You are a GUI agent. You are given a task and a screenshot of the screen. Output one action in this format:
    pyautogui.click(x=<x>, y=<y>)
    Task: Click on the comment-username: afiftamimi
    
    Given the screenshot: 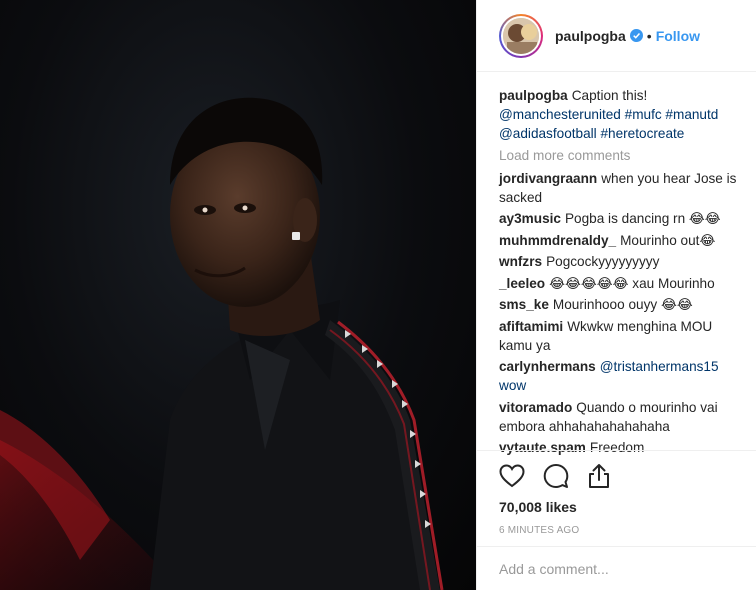 What is the action you would take?
    pyautogui.click(x=531, y=326)
    